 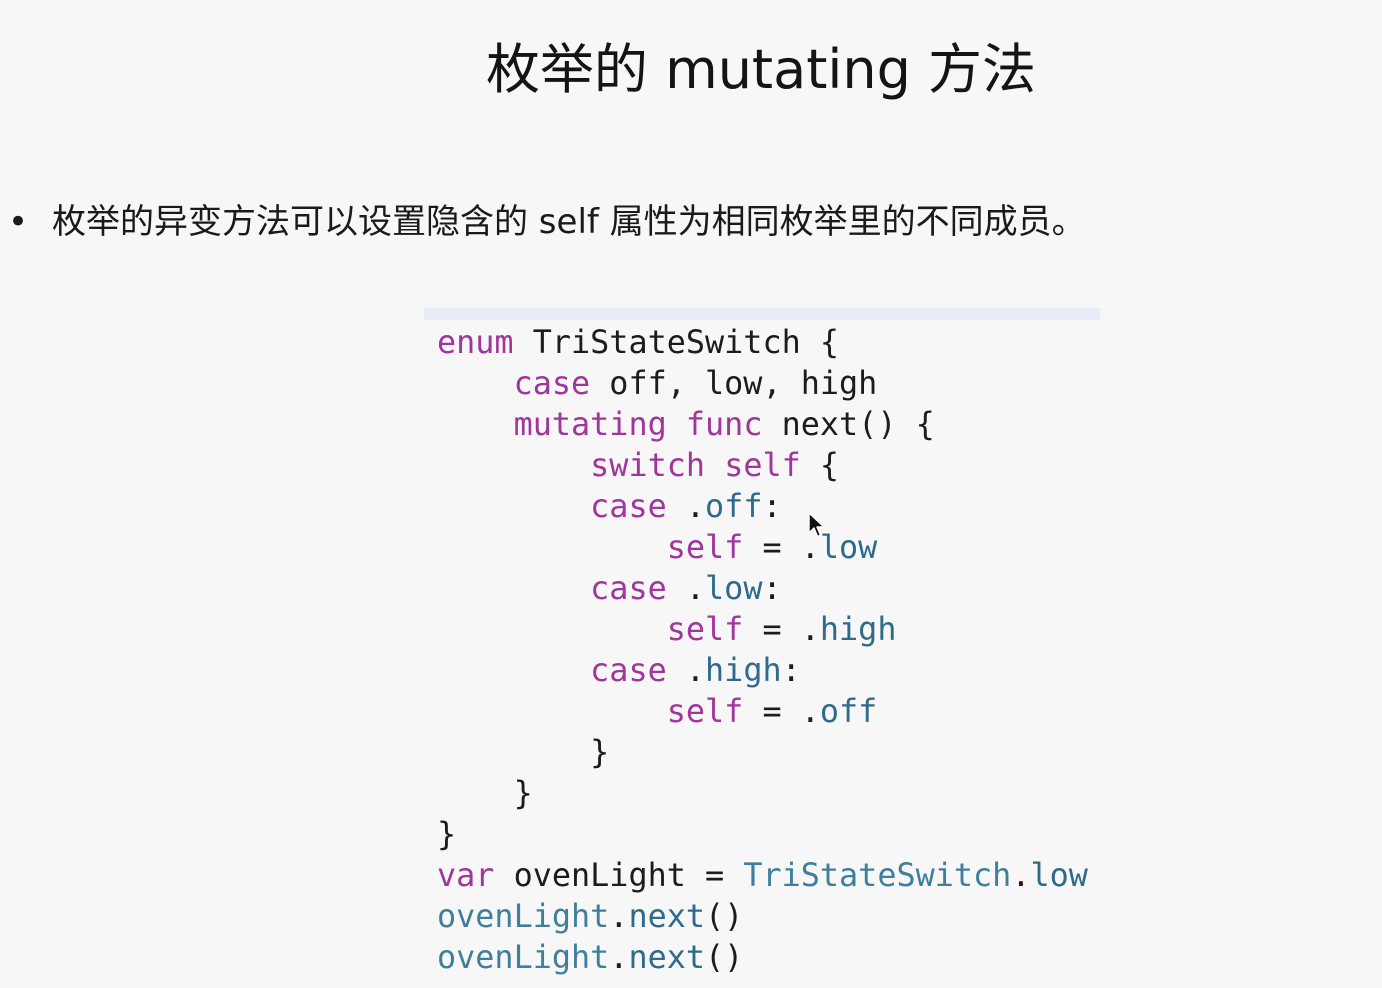 What do you see at coordinates (569, 222) in the screenshot?
I see `bullet-text: 枚举的异变方法可以设置隐含的 self 属性为相同枚举里的不同成员。` at bounding box center [569, 222].